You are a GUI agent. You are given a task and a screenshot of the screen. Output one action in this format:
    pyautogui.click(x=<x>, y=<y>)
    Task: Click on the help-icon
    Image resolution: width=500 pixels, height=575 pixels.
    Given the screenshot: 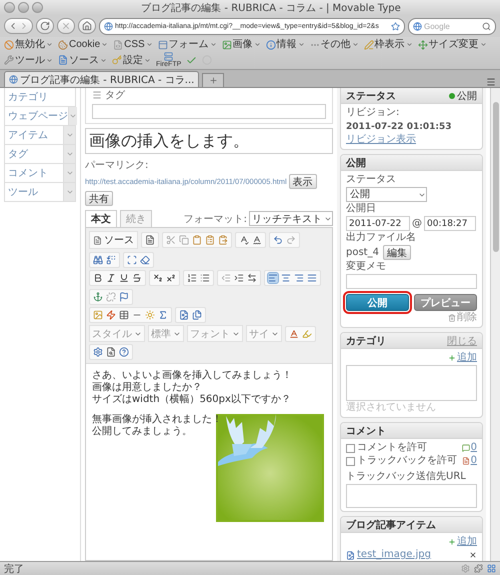 What is the action you would take?
    pyautogui.click(x=124, y=352)
    